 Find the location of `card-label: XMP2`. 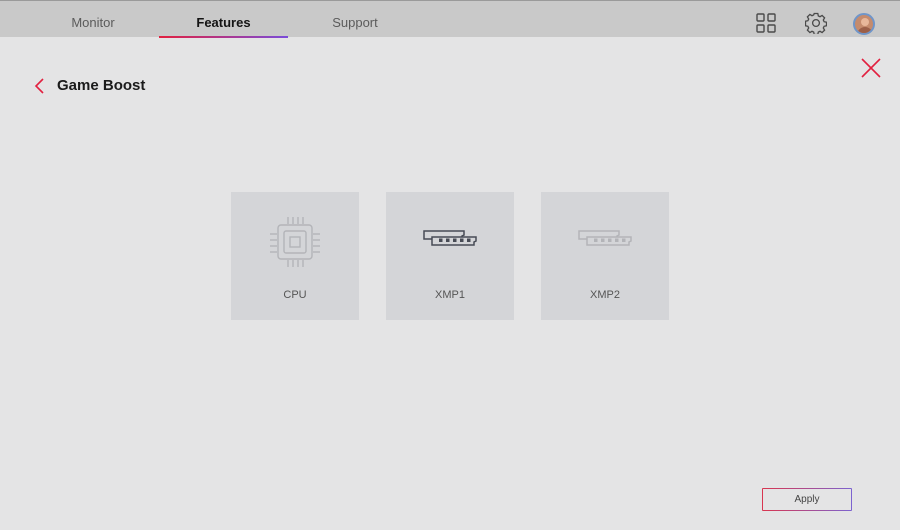

card-label: XMP2 is located at coordinates (605, 295).